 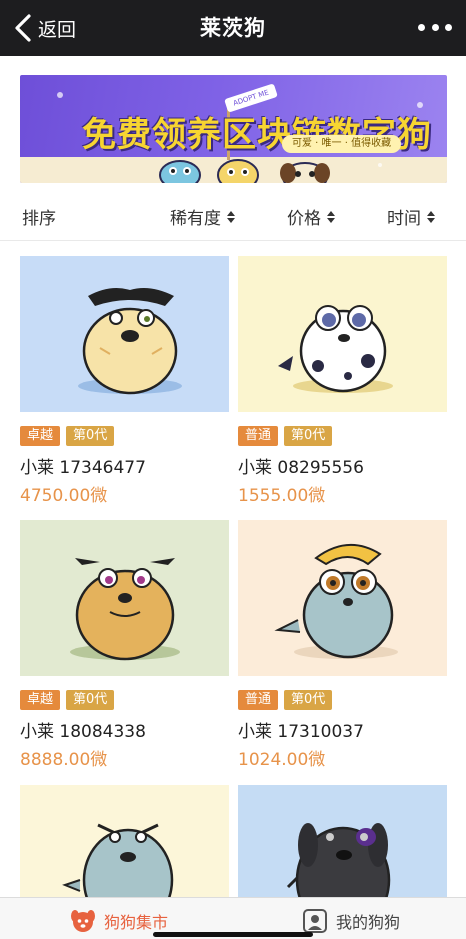 I want to click on sort-bar: 排序 稀有度 价格 时间, so click(x=233, y=215).